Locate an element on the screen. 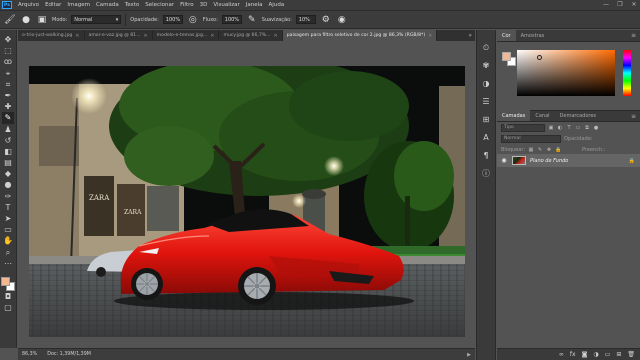  menu-3d: 3D is located at coordinates (204, 5).